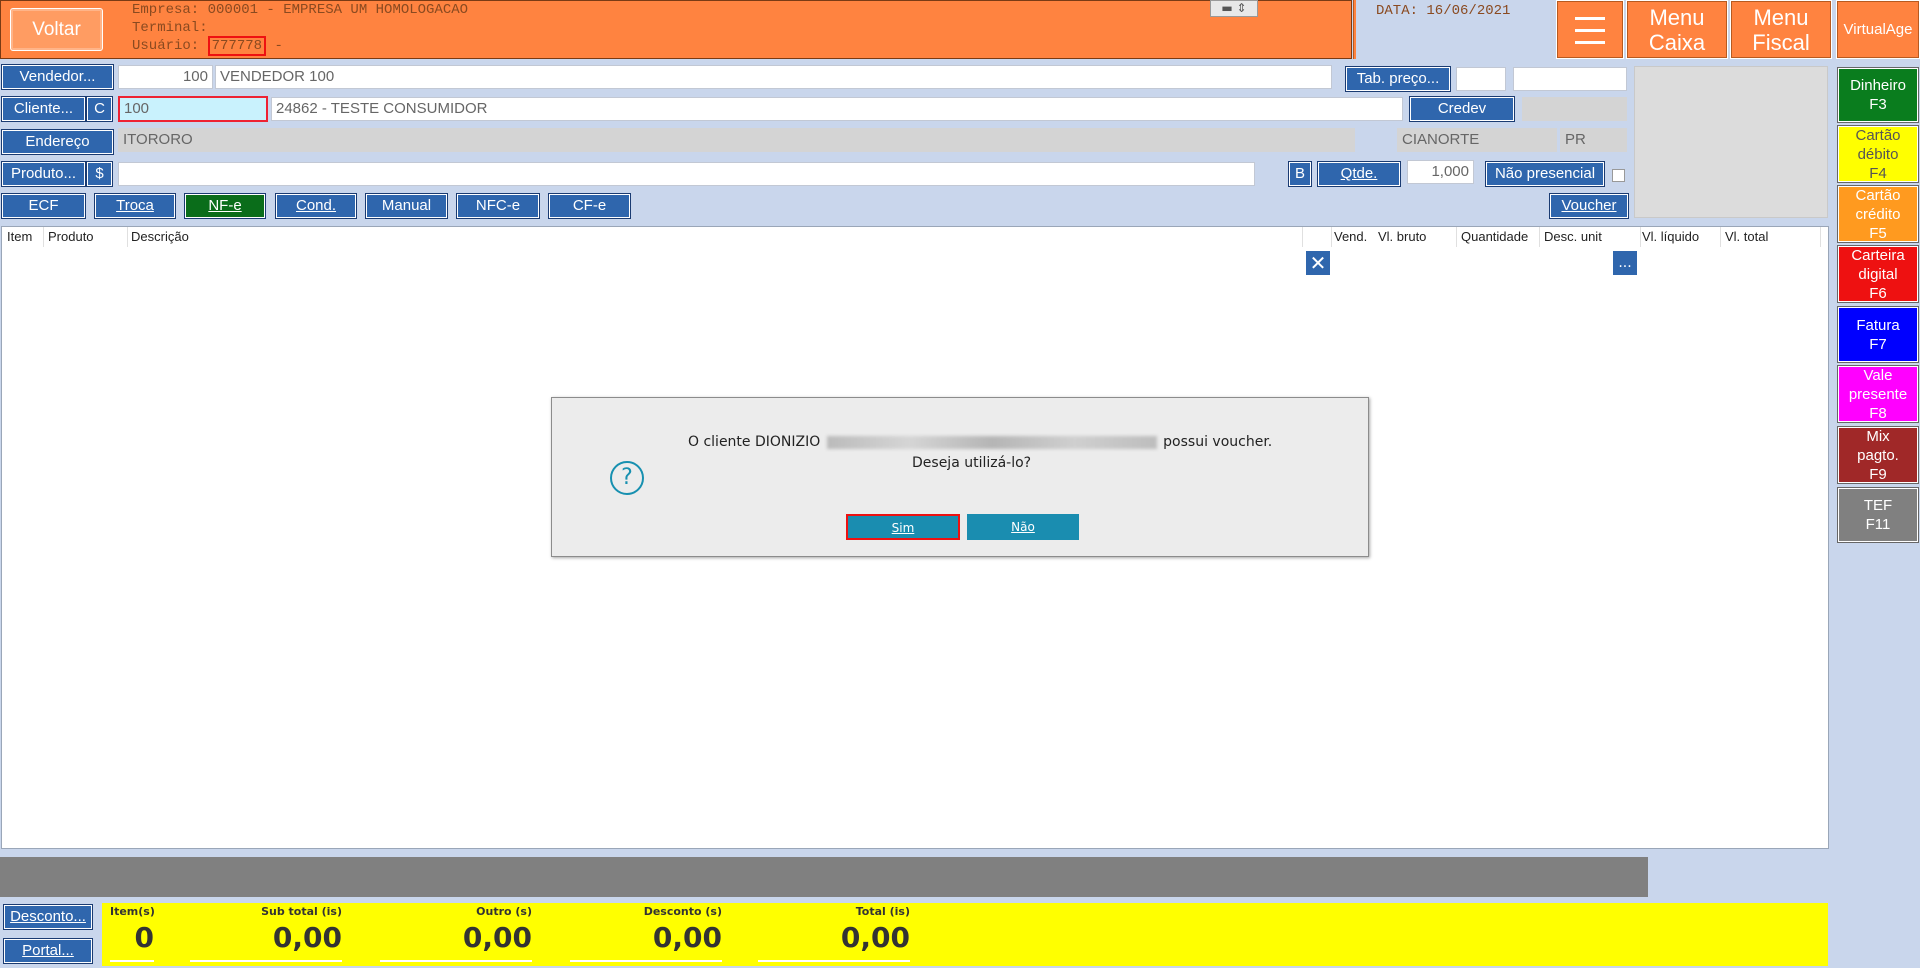 This screenshot has height=968, width=1920. What do you see at coordinates (170, 28) in the screenshot?
I see `terminal-label: Terminal:` at bounding box center [170, 28].